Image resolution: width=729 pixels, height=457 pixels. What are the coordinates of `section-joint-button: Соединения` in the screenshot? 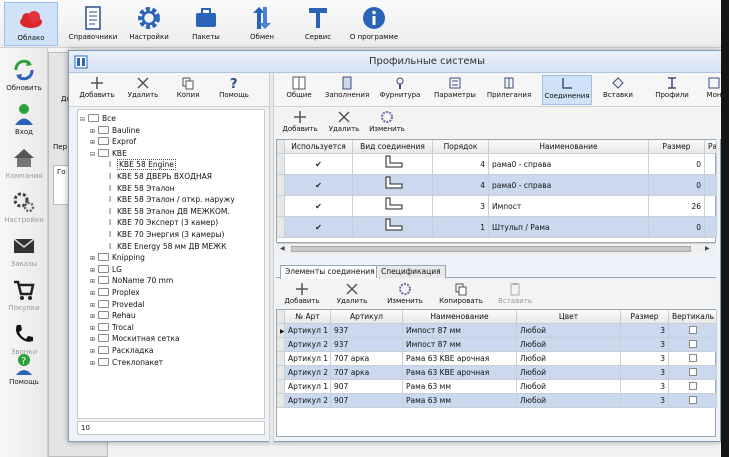 It's located at (567, 90).